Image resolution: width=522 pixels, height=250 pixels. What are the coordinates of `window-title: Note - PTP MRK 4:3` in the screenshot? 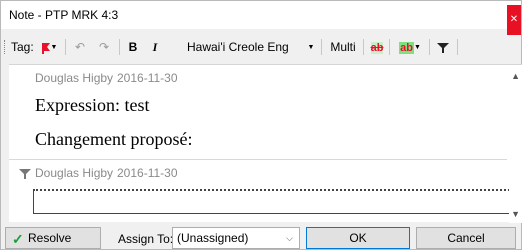 It's located at (64, 15).